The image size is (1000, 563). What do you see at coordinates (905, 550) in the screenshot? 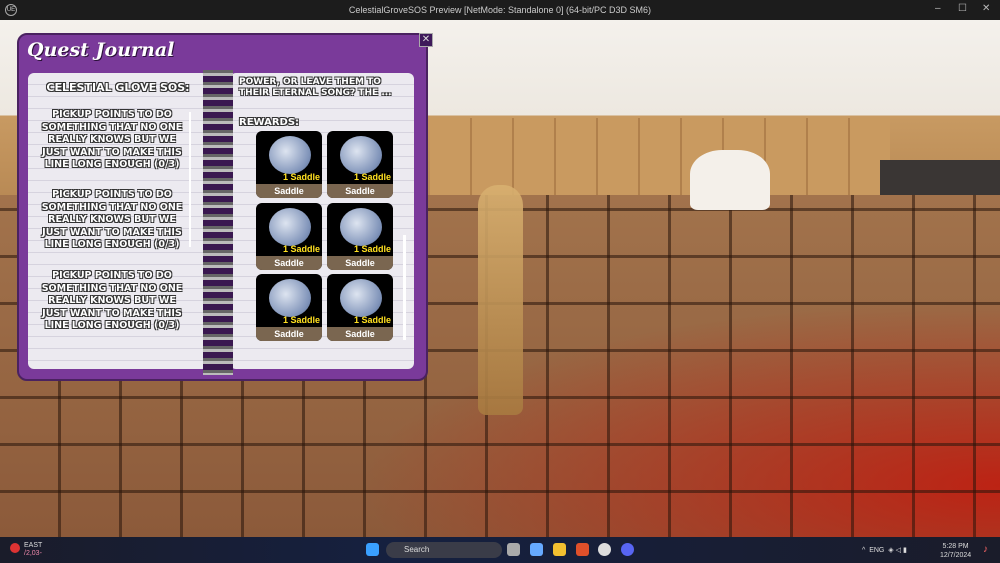
I see `battery-icon: ▮` at bounding box center [905, 550].